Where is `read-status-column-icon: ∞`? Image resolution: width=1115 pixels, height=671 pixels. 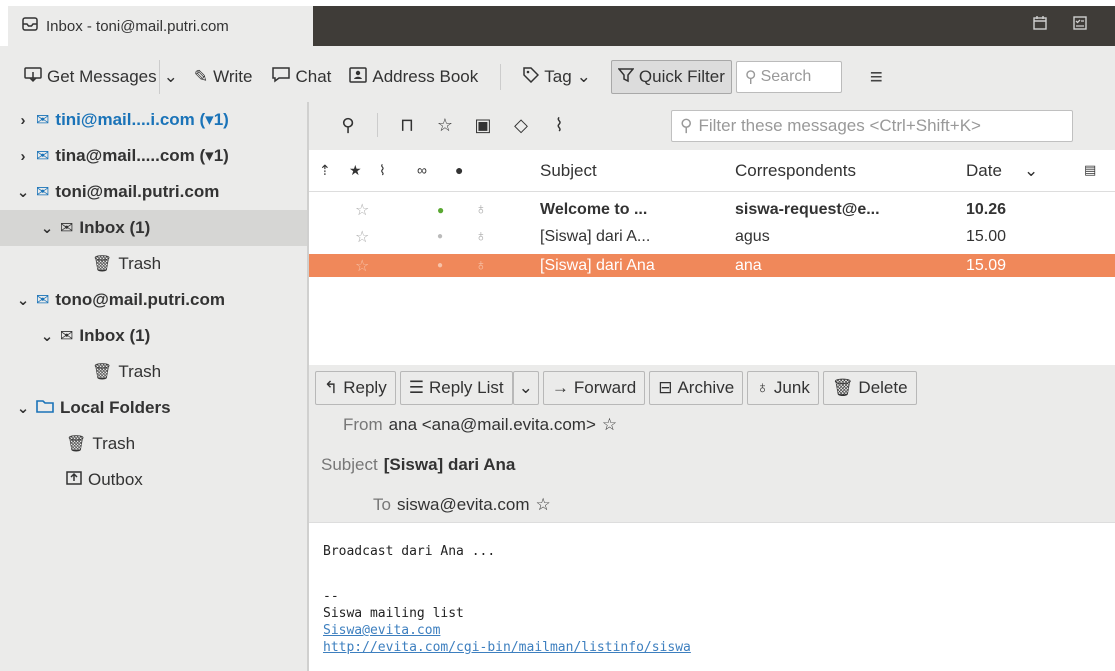
read-status-column-icon: ∞ is located at coordinates (422, 170).